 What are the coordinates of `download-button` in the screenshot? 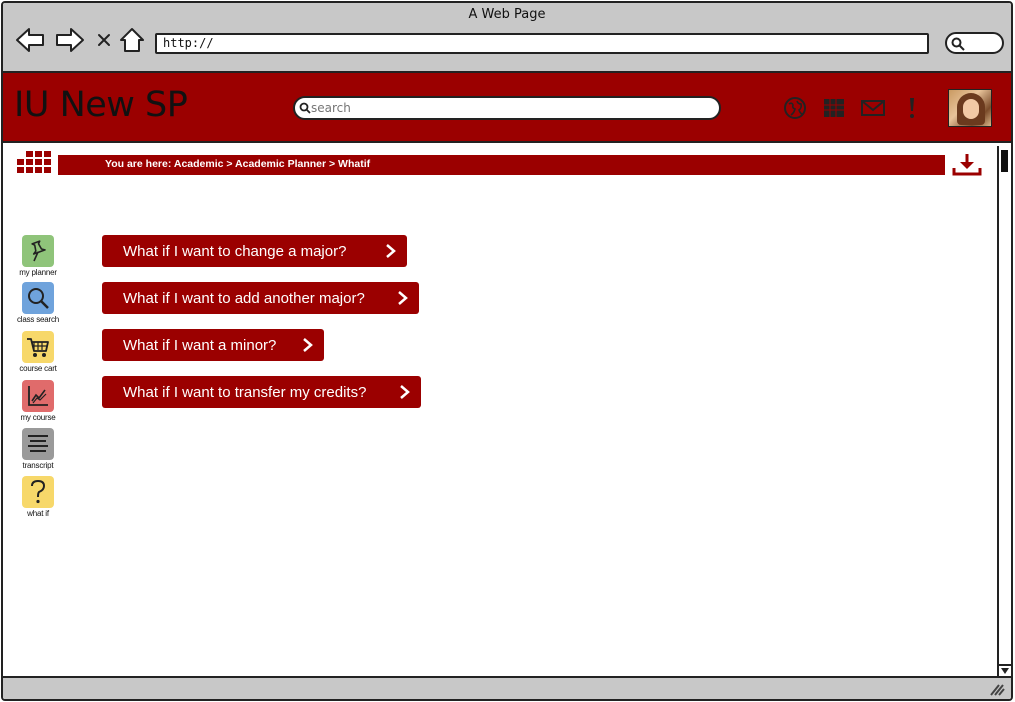 It's located at (967, 167).